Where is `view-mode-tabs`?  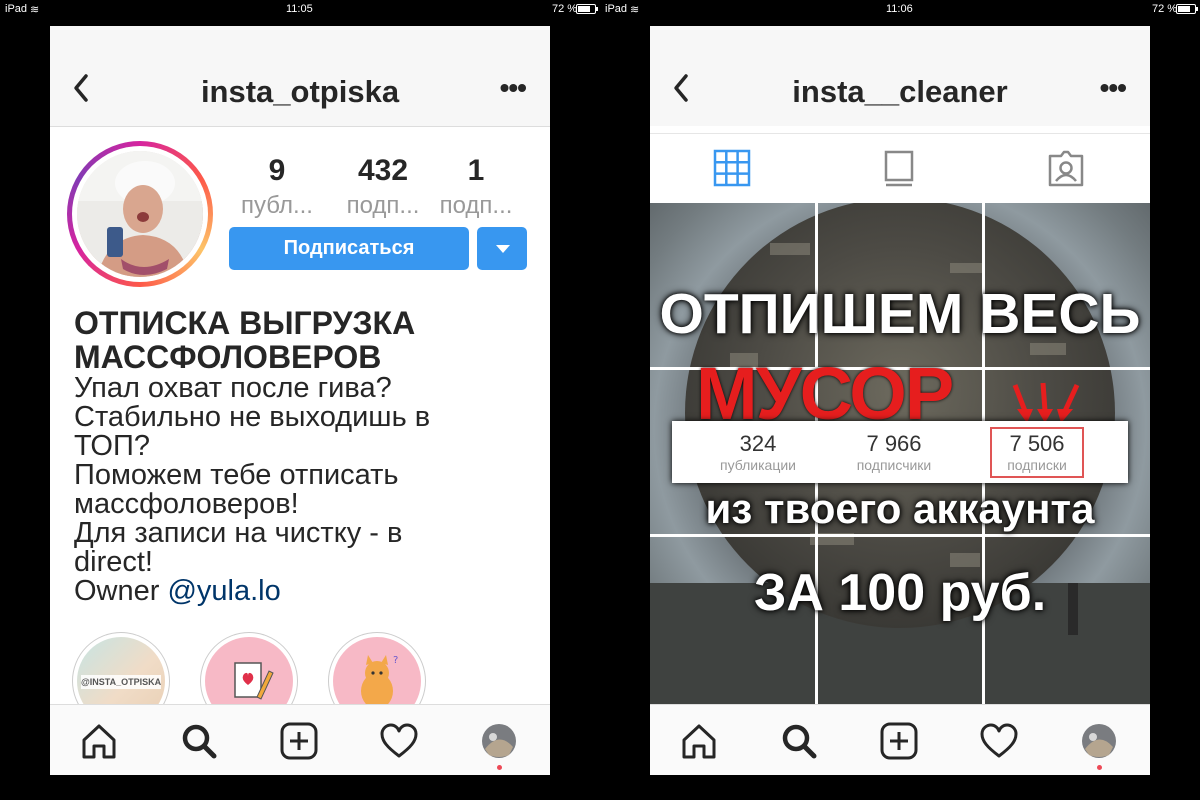 view-mode-tabs is located at coordinates (900, 168).